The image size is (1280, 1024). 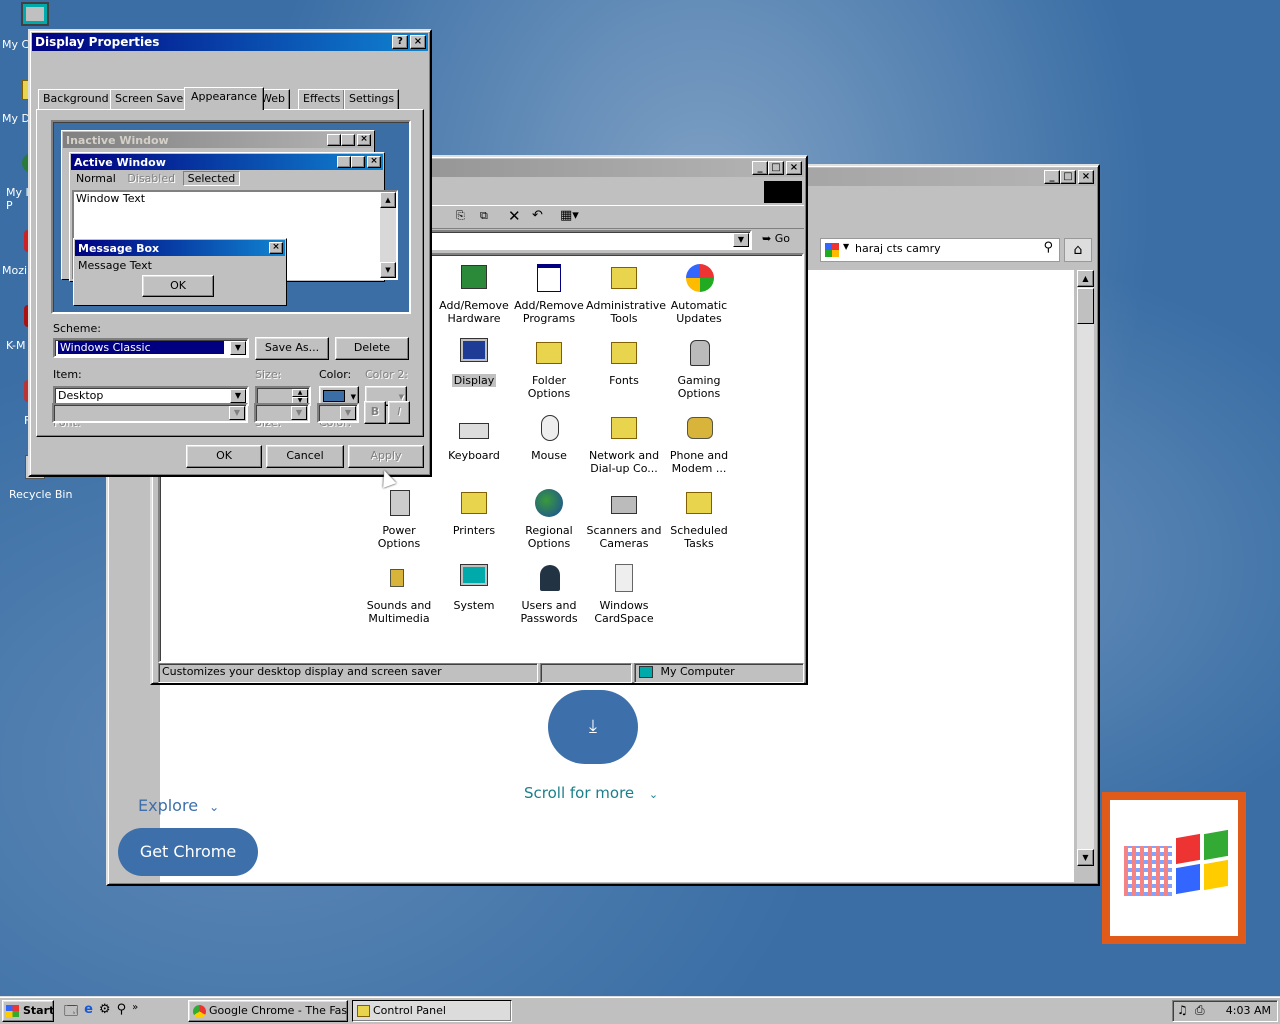 I want to click on cp-scheduled-tasks: Scheduled Tasks, so click(x=699, y=518).